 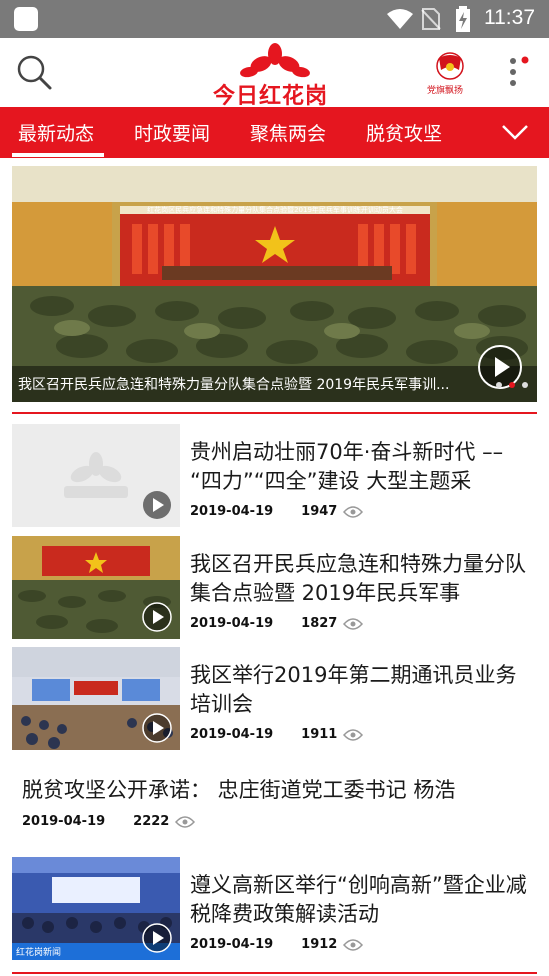 I want to click on view-count: 1912, so click(x=319, y=944).